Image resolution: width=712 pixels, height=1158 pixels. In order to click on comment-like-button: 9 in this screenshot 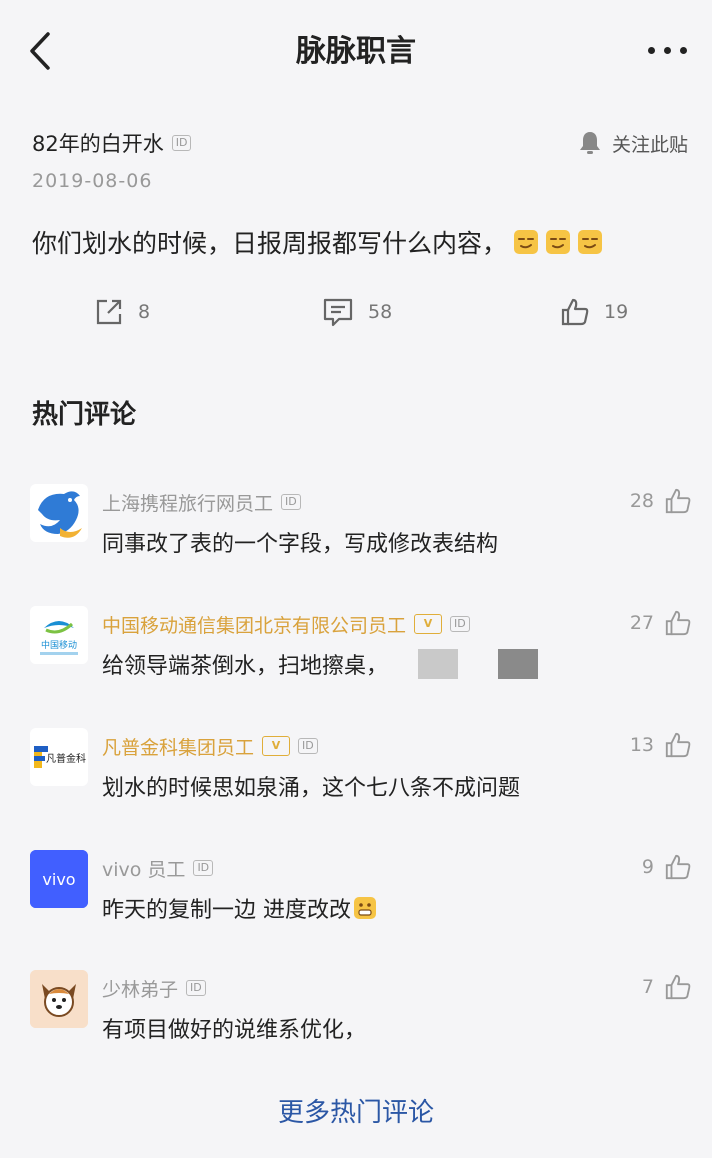, I will do `click(667, 867)`.